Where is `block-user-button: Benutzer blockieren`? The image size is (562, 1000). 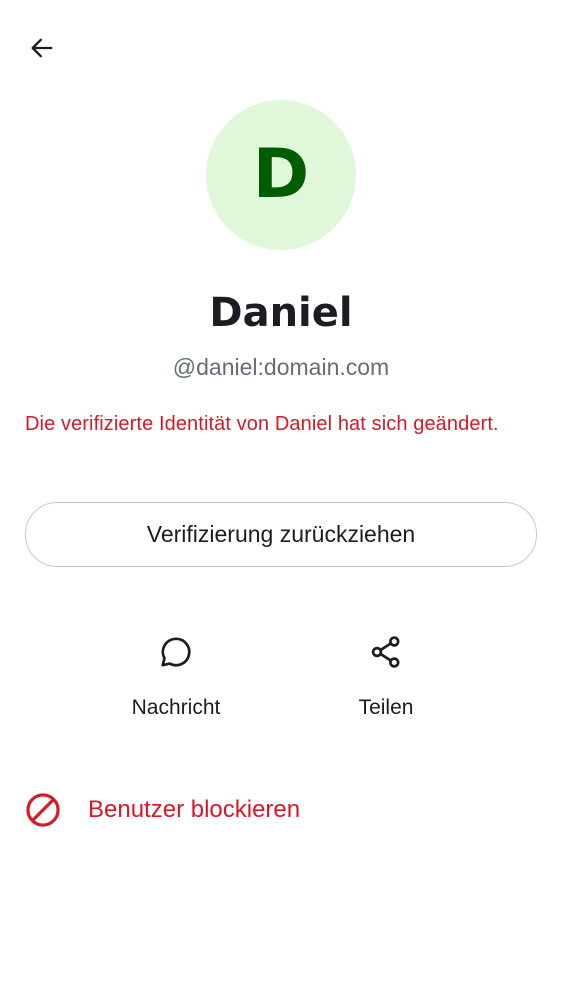 block-user-button: Benutzer blockieren is located at coordinates (280, 810).